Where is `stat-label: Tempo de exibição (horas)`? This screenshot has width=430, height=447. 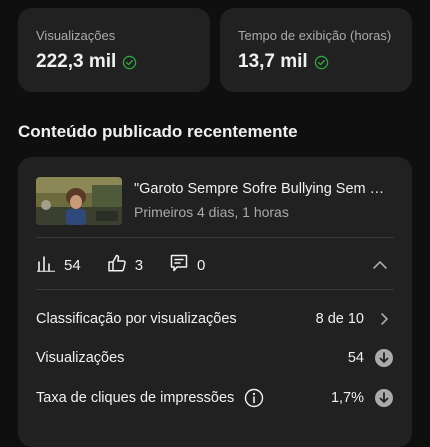 stat-label: Tempo de exibição (horas) is located at coordinates (315, 35).